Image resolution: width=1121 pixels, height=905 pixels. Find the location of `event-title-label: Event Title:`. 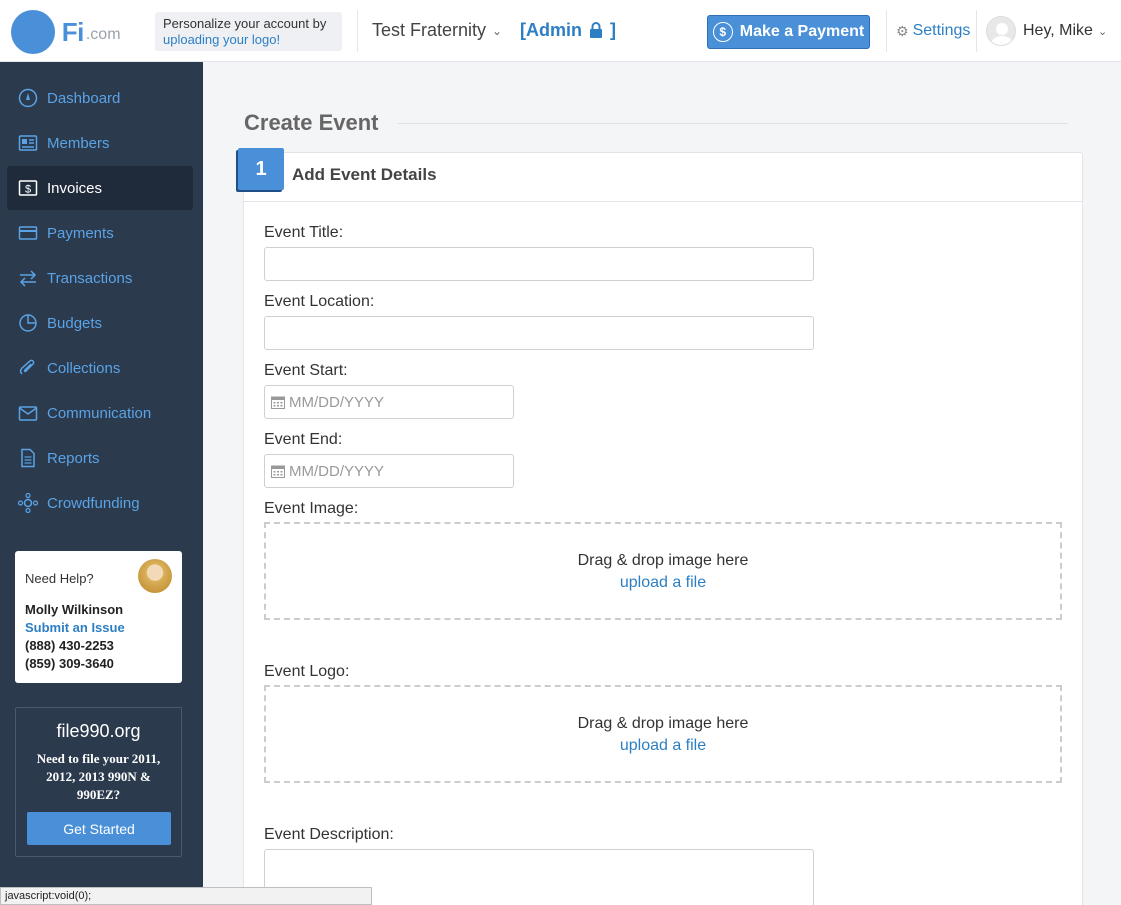

event-title-label: Event Title: is located at coordinates (304, 232).